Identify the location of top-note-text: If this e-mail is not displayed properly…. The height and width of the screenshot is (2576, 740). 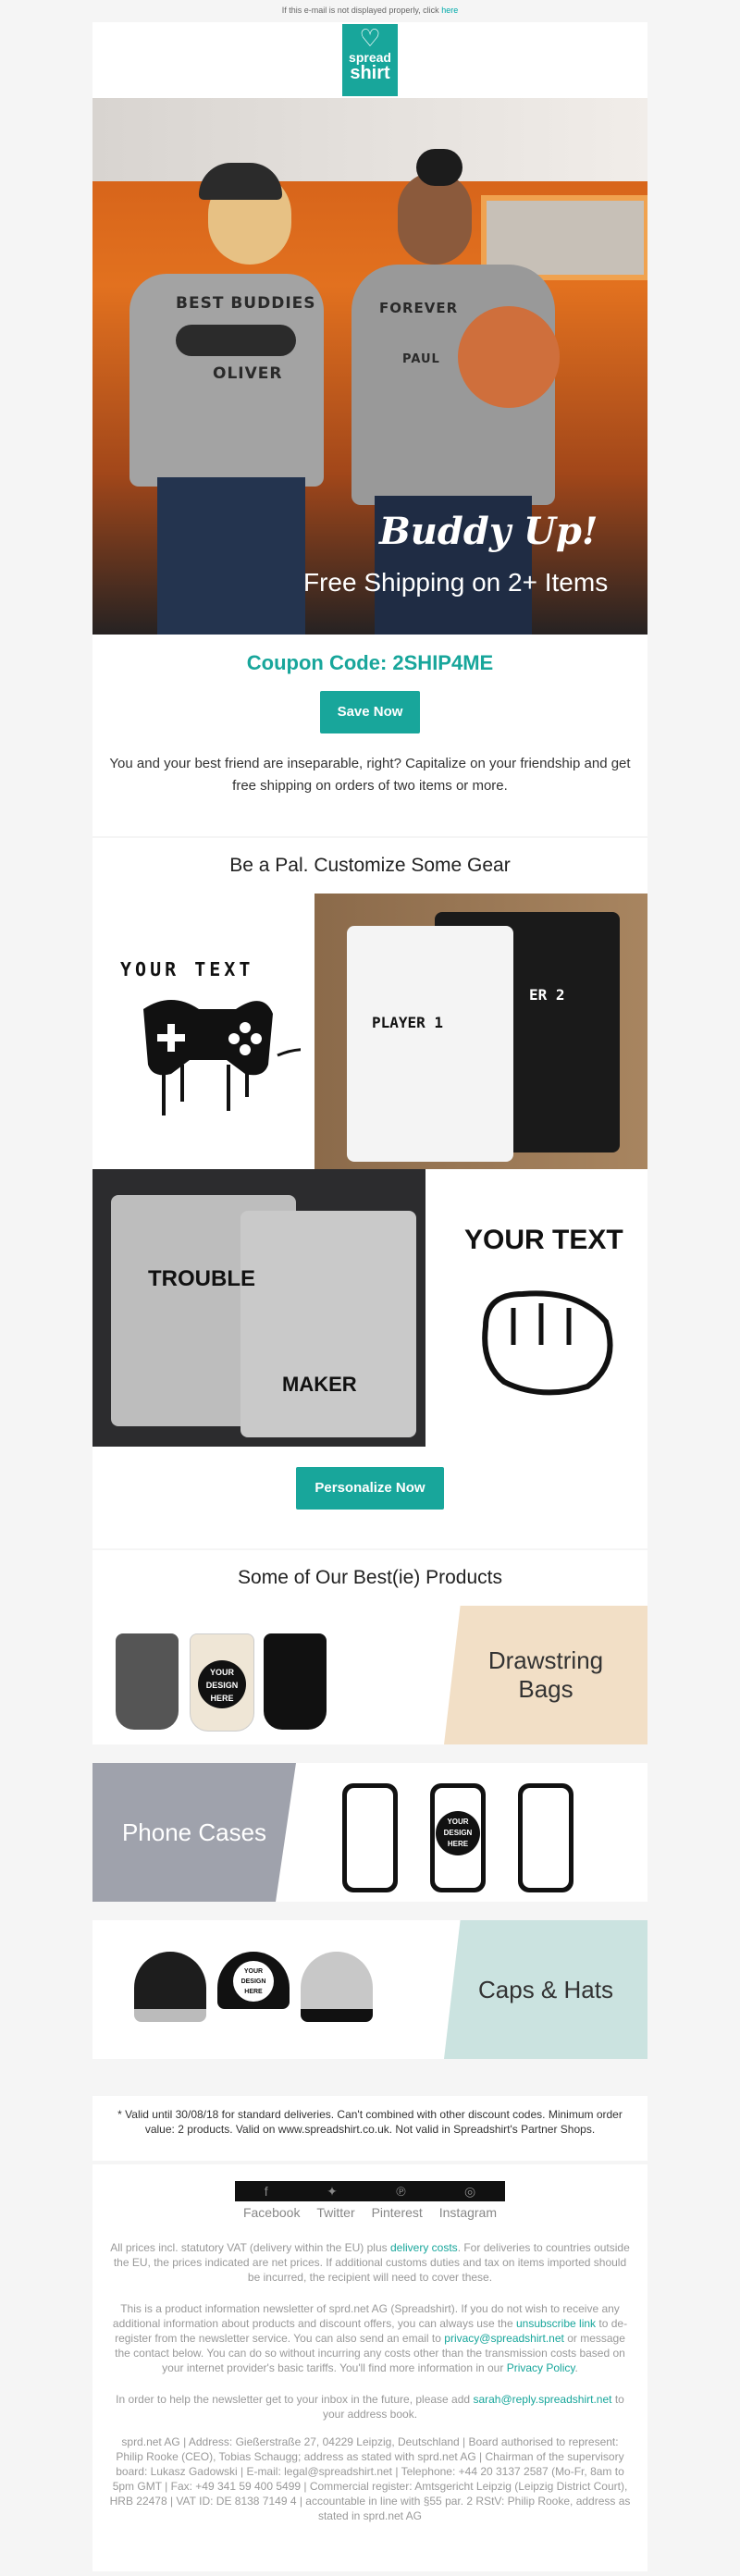
(360, 10).